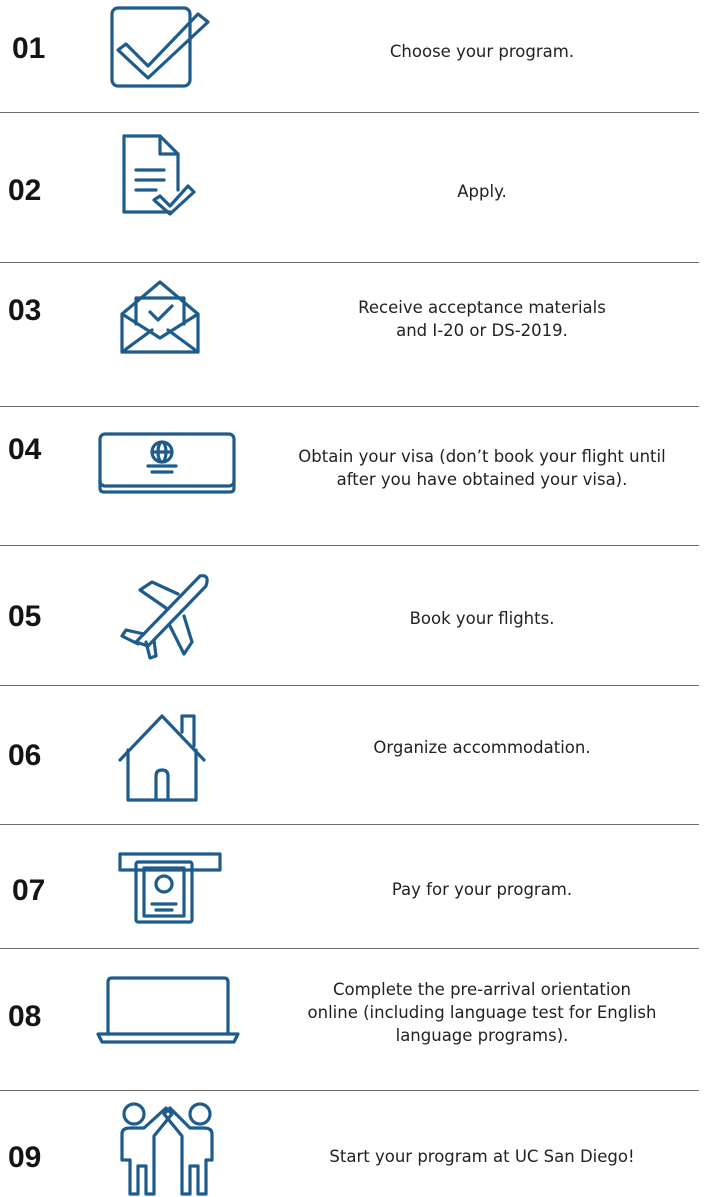 This screenshot has height=1197, width=707. What do you see at coordinates (482, 747) in the screenshot?
I see `step-text: Organize accommodation.` at bounding box center [482, 747].